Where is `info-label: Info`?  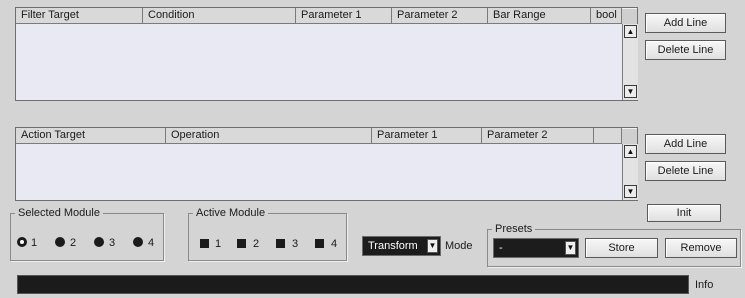
info-label: Info is located at coordinates (704, 285).